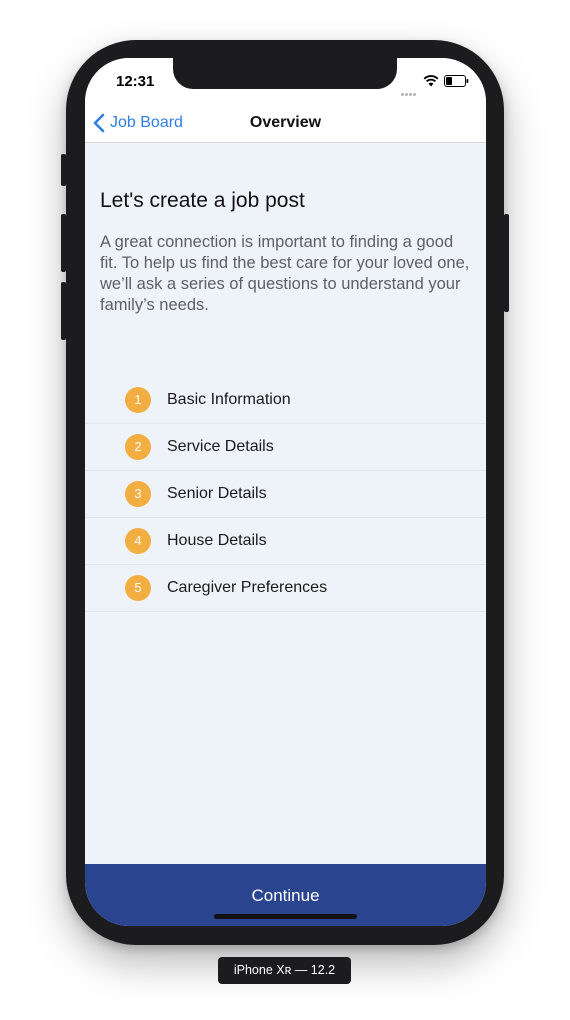 This screenshot has height=1020, width=570. I want to click on page-title: Overview, so click(285, 122).